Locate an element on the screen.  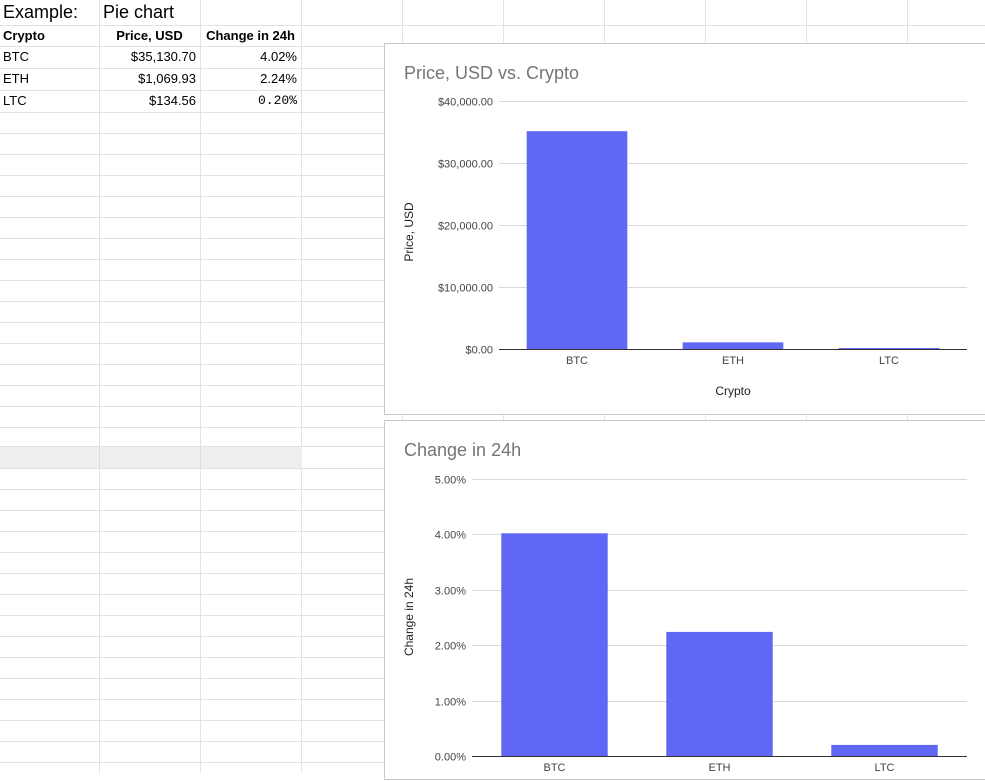
y-tick-label: 5.00% is located at coordinates (450, 481).